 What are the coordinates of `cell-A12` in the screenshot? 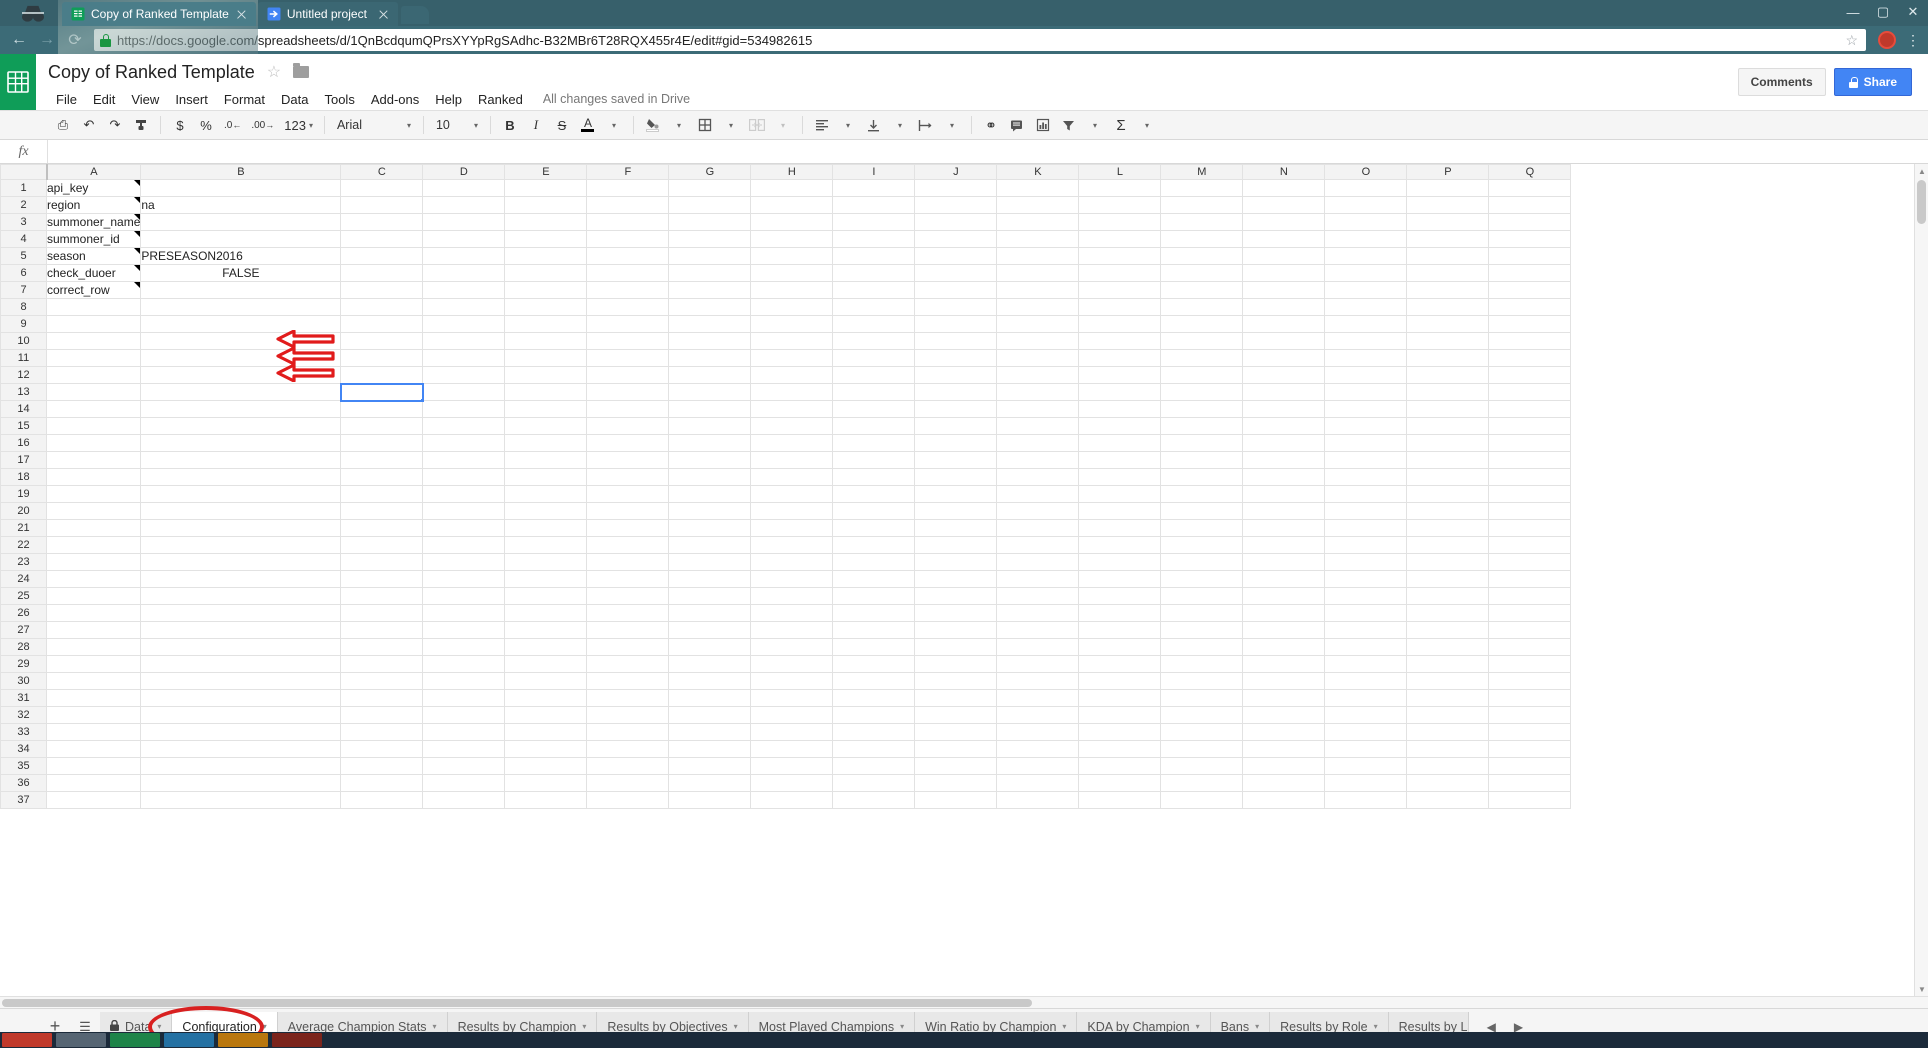 It's located at (93, 375).